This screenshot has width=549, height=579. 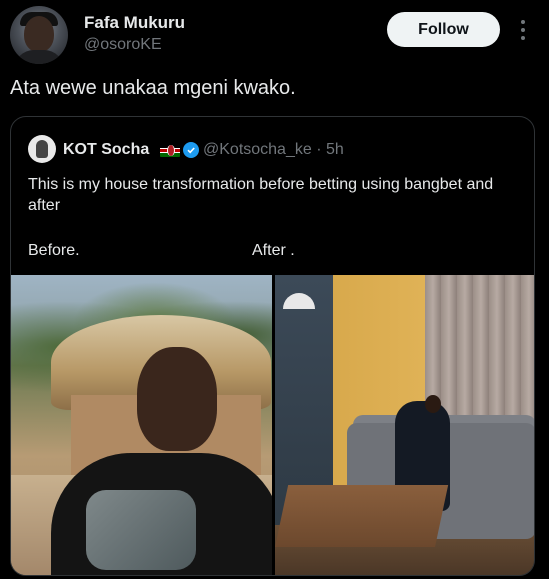 What do you see at coordinates (42, 149) in the screenshot?
I see `quoted-author-avatar` at bounding box center [42, 149].